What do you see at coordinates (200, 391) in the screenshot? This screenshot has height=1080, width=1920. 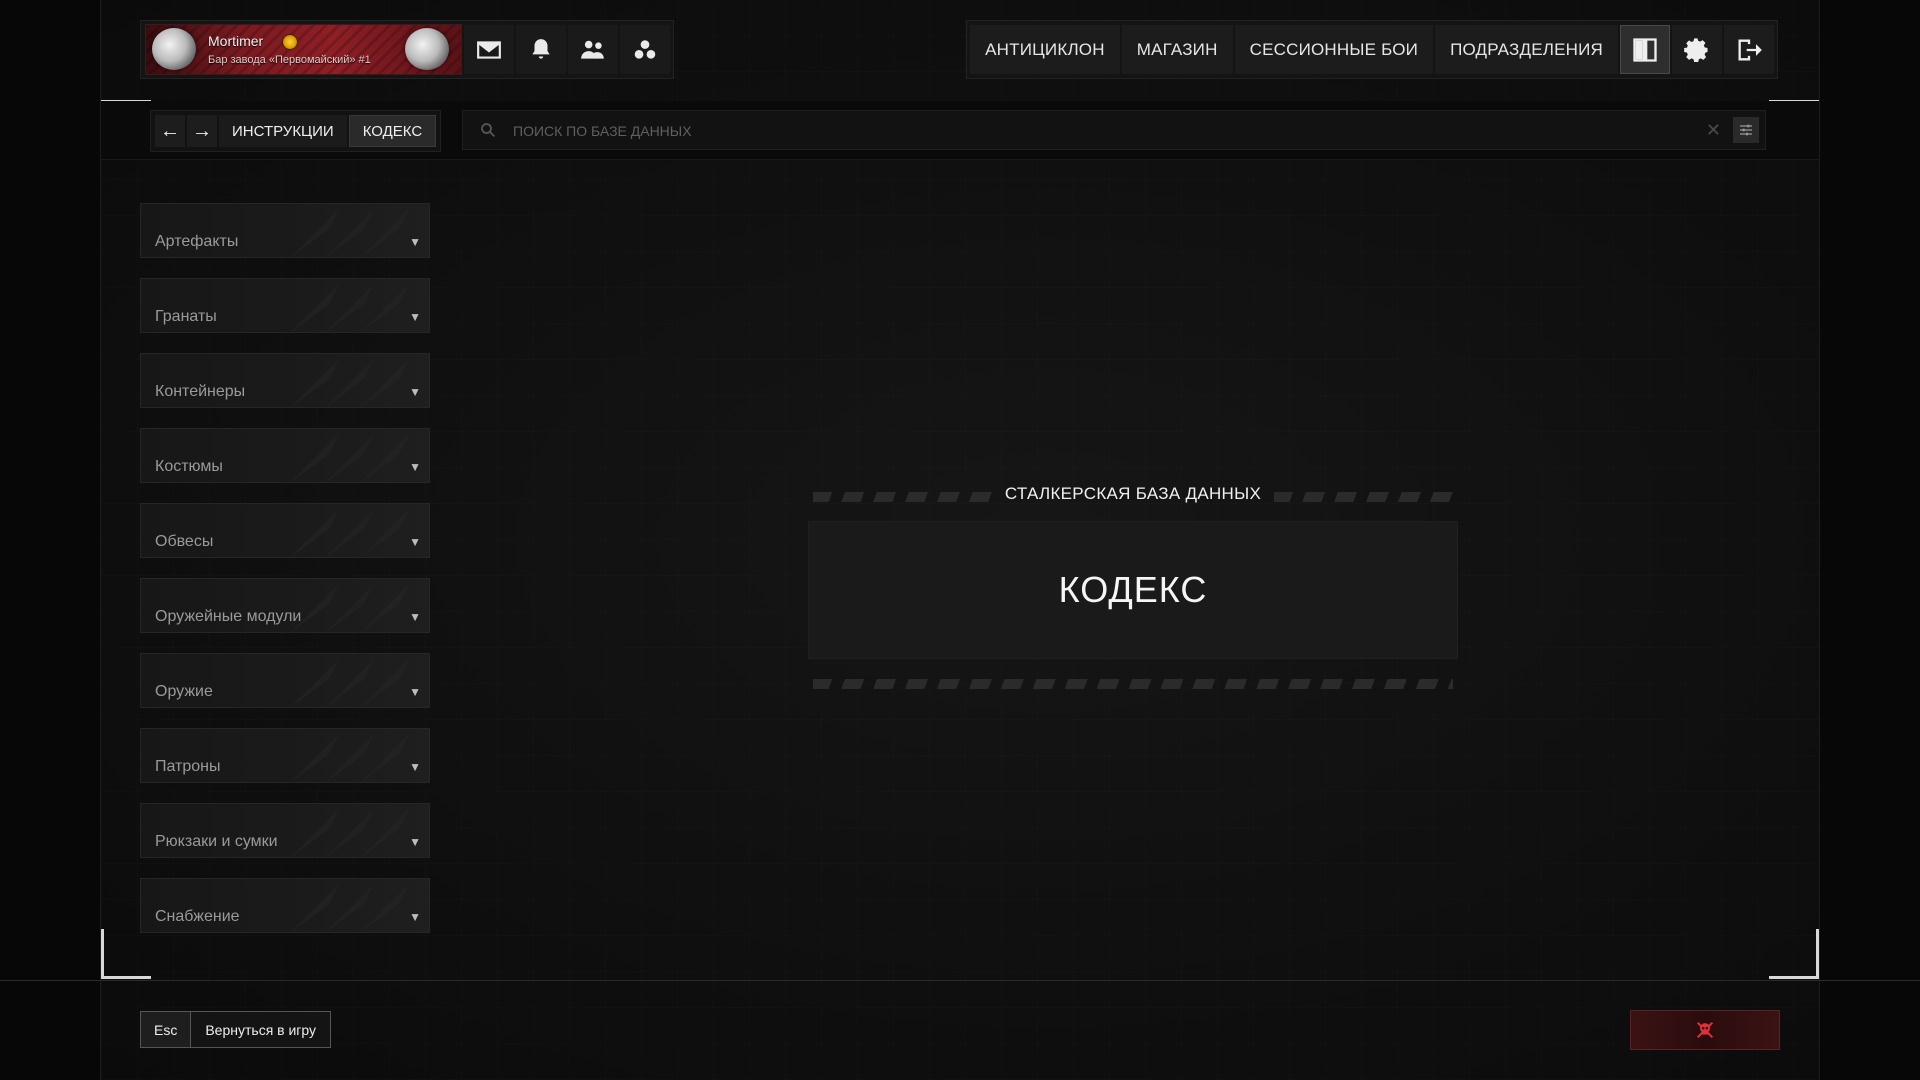 I see `category-label: Контейнеры` at bounding box center [200, 391].